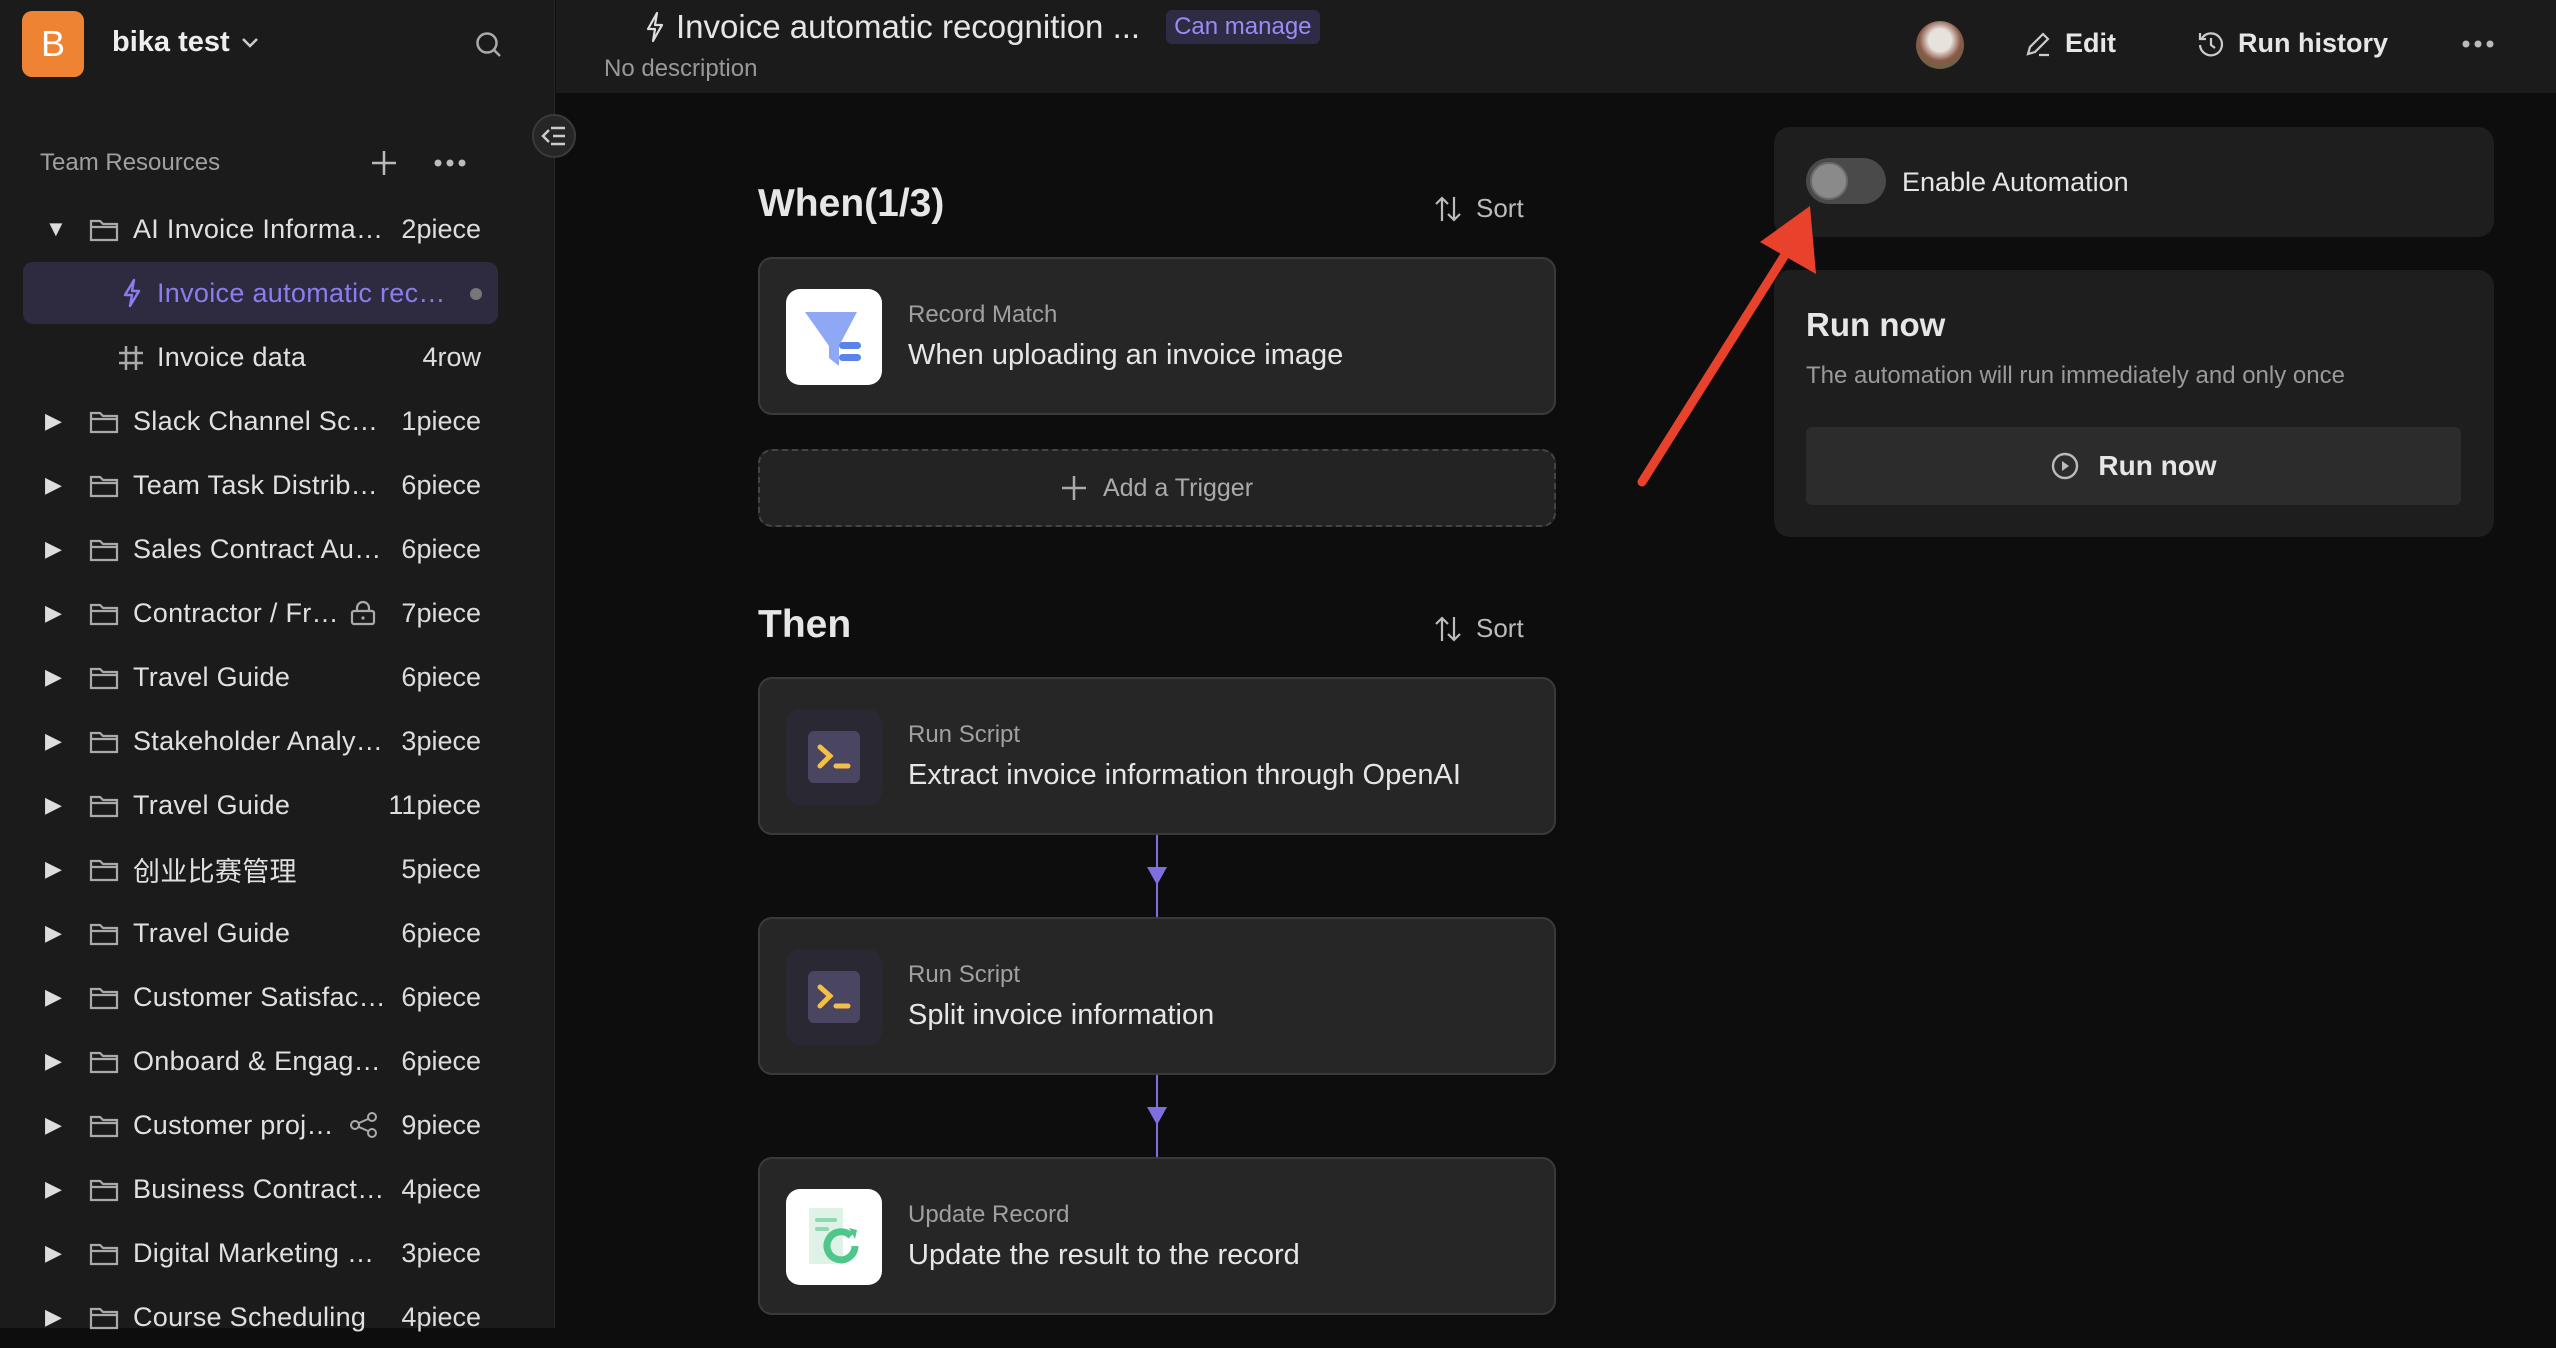  Describe the element at coordinates (260, 1189) in the screenshot. I see `sidebar-item: ▶ Business Contract… 4piece` at that location.